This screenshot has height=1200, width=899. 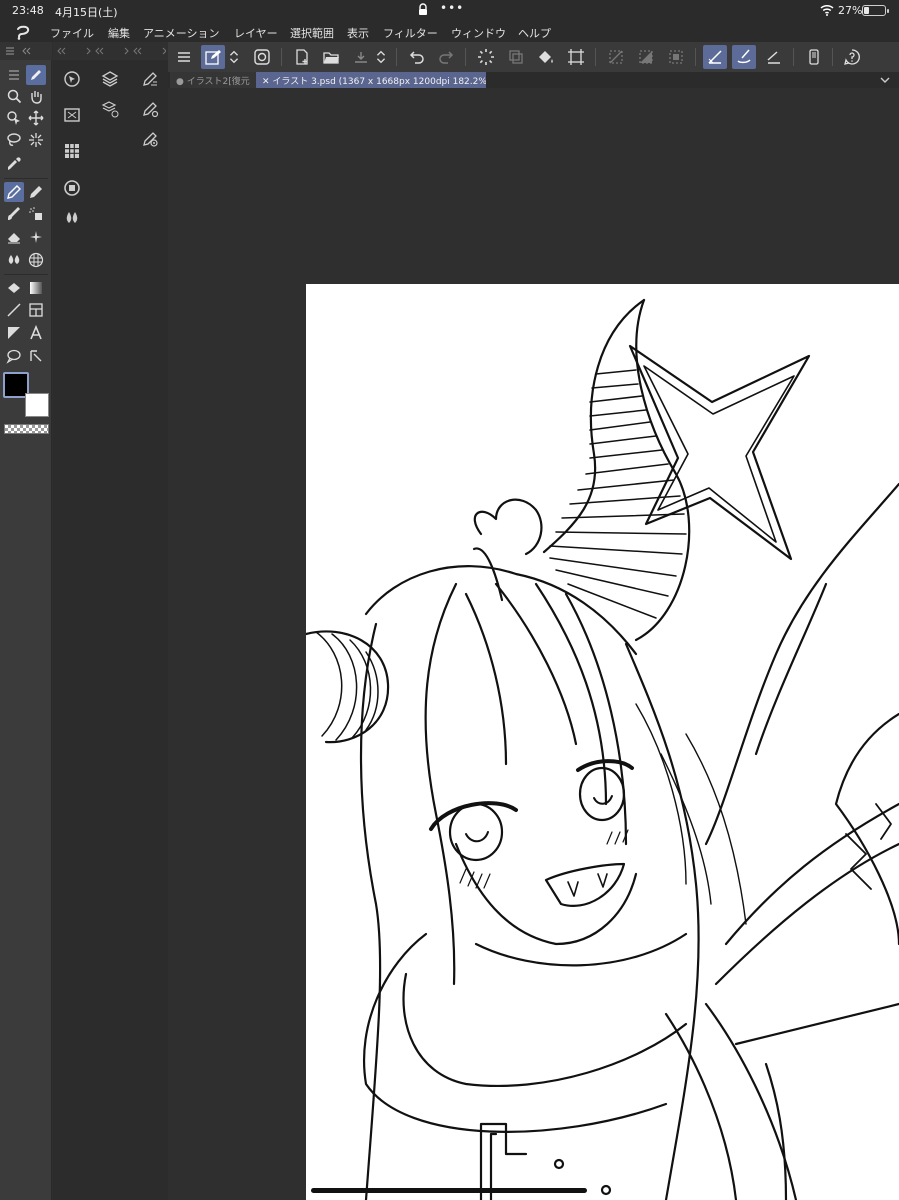 What do you see at coordinates (72, 79) in the screenshot?
I see `navigator-icon` at bounding box center [72, 79].